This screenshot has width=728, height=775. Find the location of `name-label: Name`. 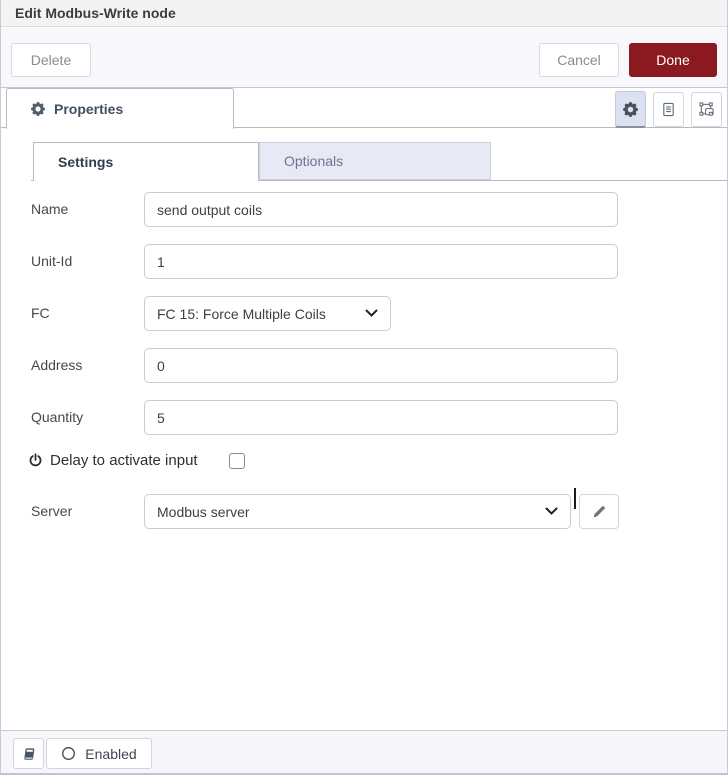

name-label: Name is located at coordinates (50, 209).